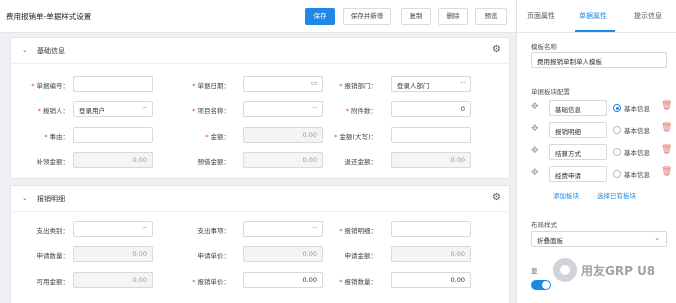 This screenshot has height=303, width=676. Describe the element at coordinates (361, 86) in the screenshot. I see `field-label-text: 报销部门：` at that location.